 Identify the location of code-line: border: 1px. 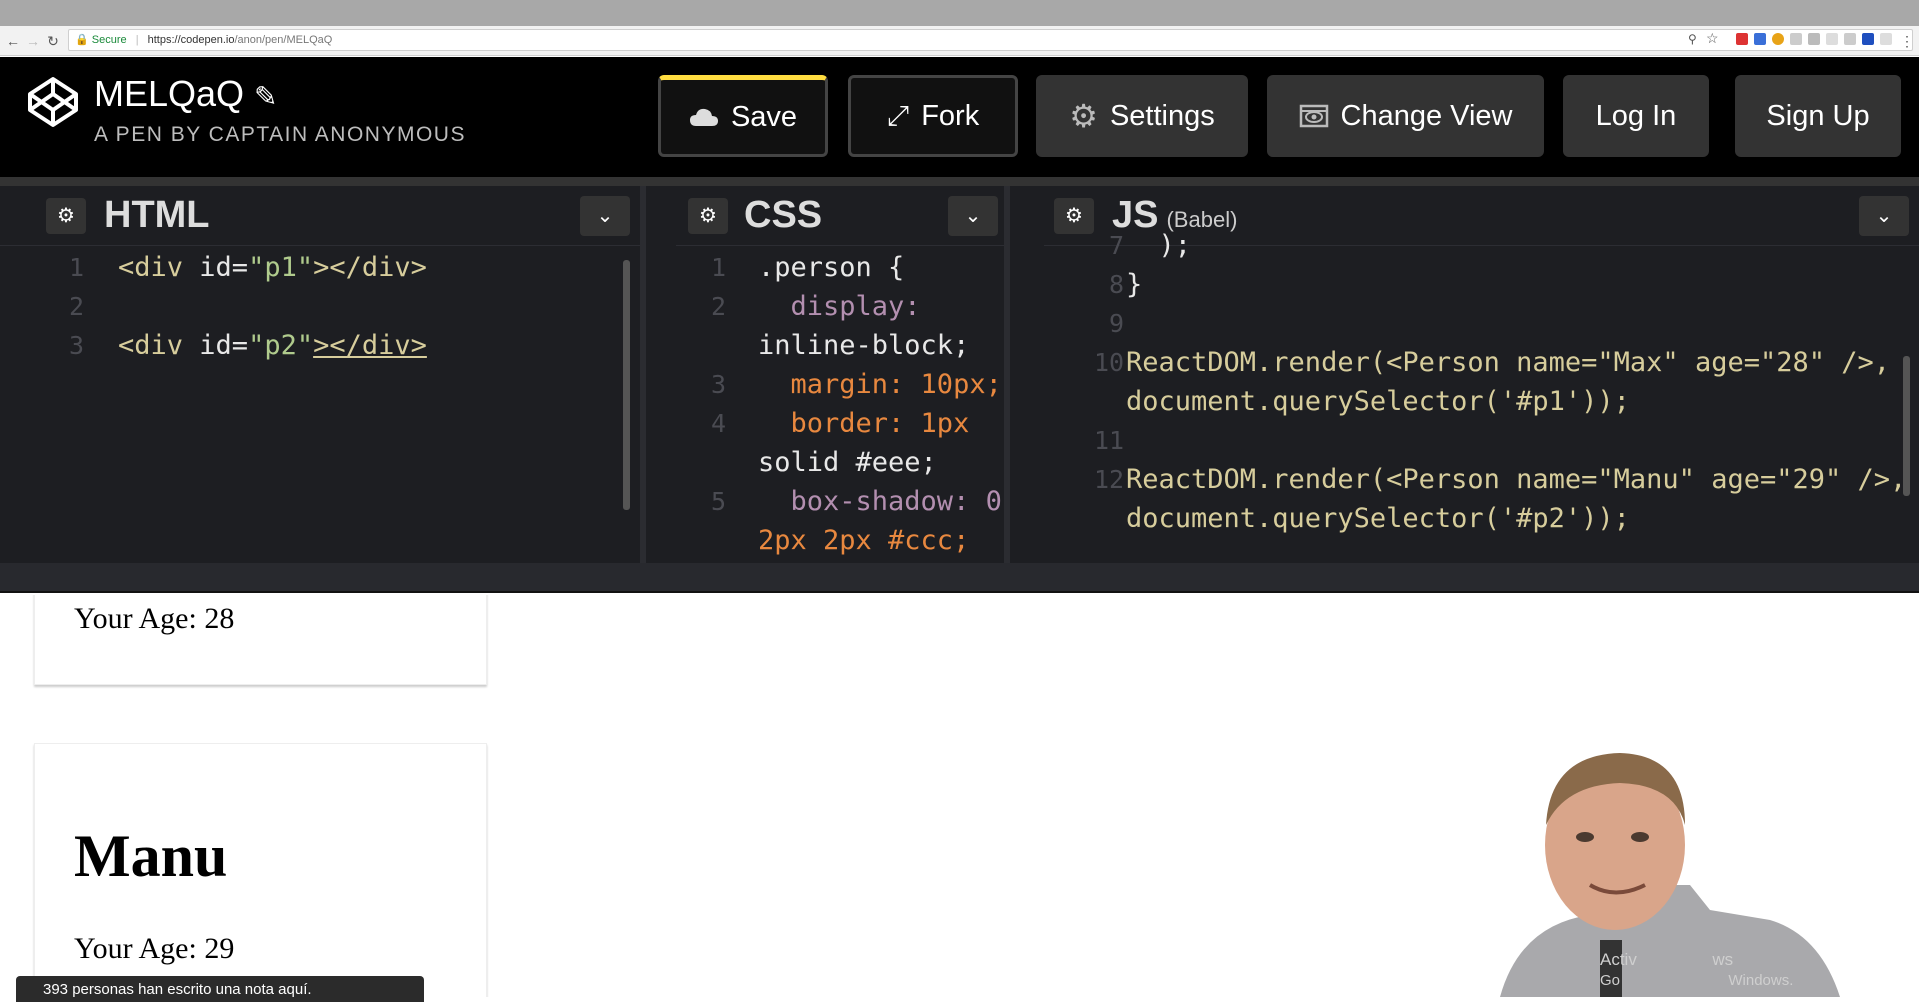
(864, 423).